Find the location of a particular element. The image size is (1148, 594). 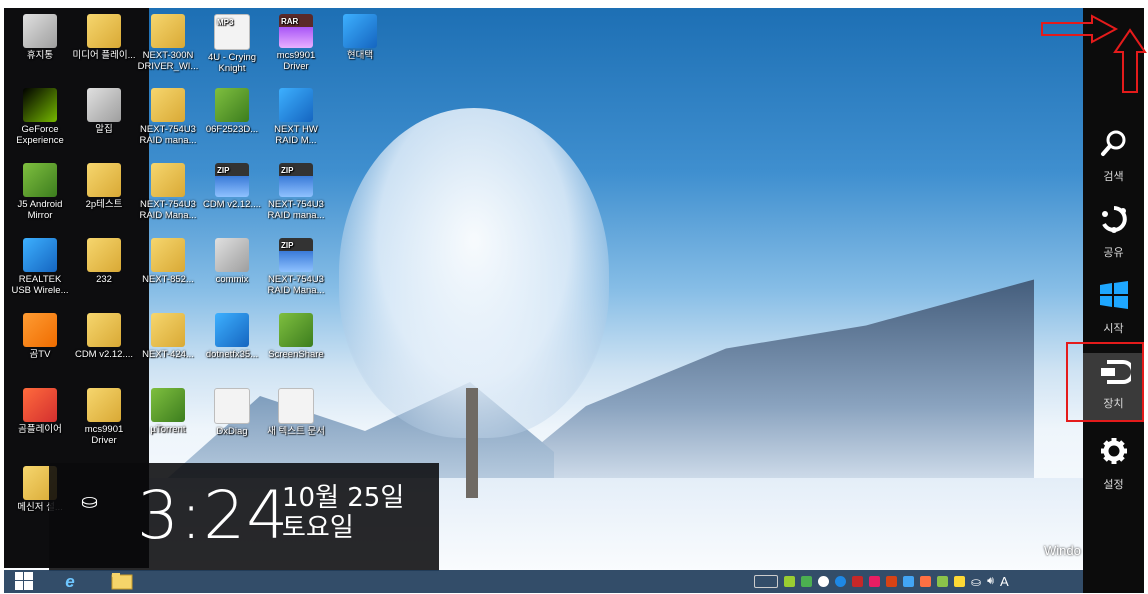

desktop-icon-label: J5 Android Mirror is located at coordinates (40, 210).